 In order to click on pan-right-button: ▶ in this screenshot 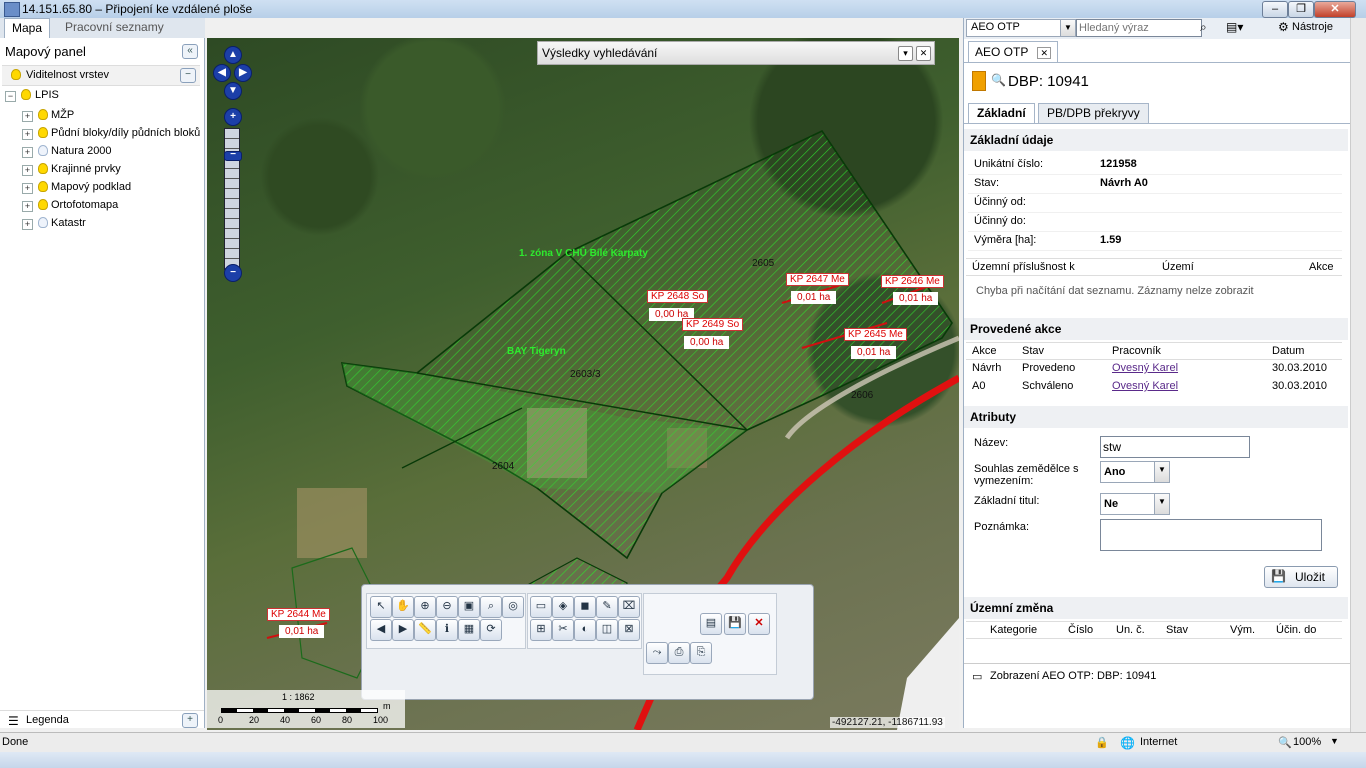, I will do `click(243, 73)`.